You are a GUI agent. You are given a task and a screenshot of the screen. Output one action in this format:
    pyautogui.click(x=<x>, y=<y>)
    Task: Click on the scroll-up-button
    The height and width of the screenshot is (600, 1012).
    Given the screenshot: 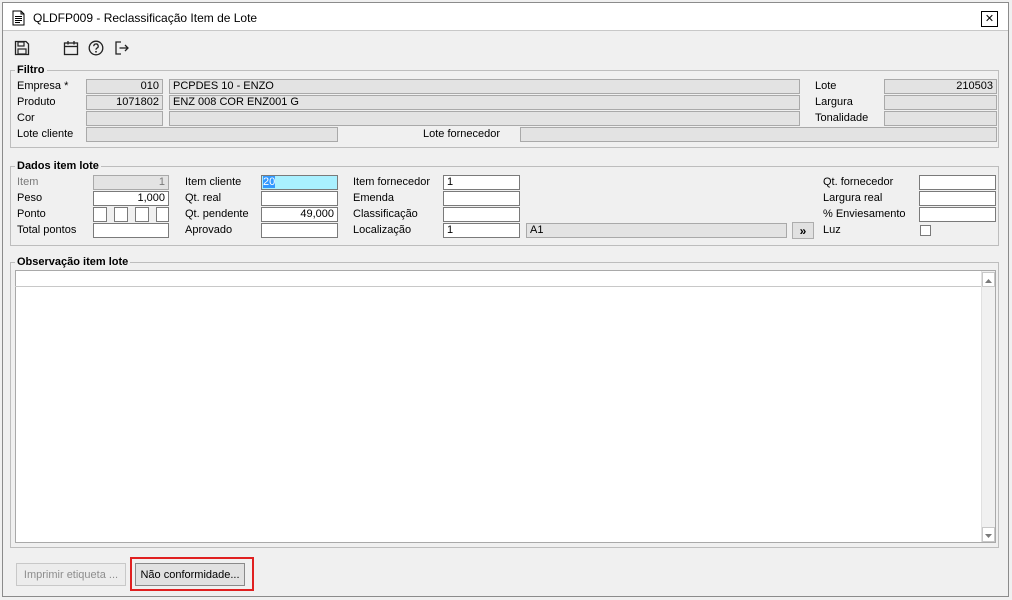 What is the action you would take?
    pyautogui.click(x=988, y=279)
    